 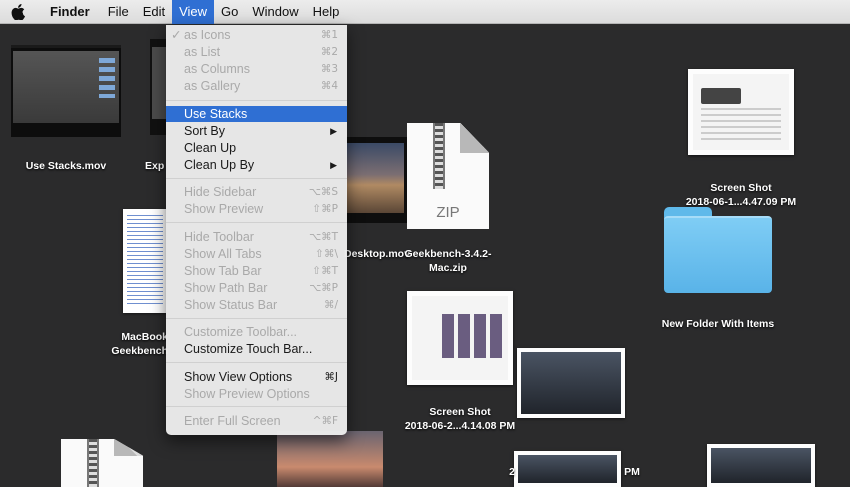 What do you see at coordinates (425, 12) in the screenshot?
I see `menu-bar: Finder File Edit View Go Window Help` at bounding box center [425, 12].